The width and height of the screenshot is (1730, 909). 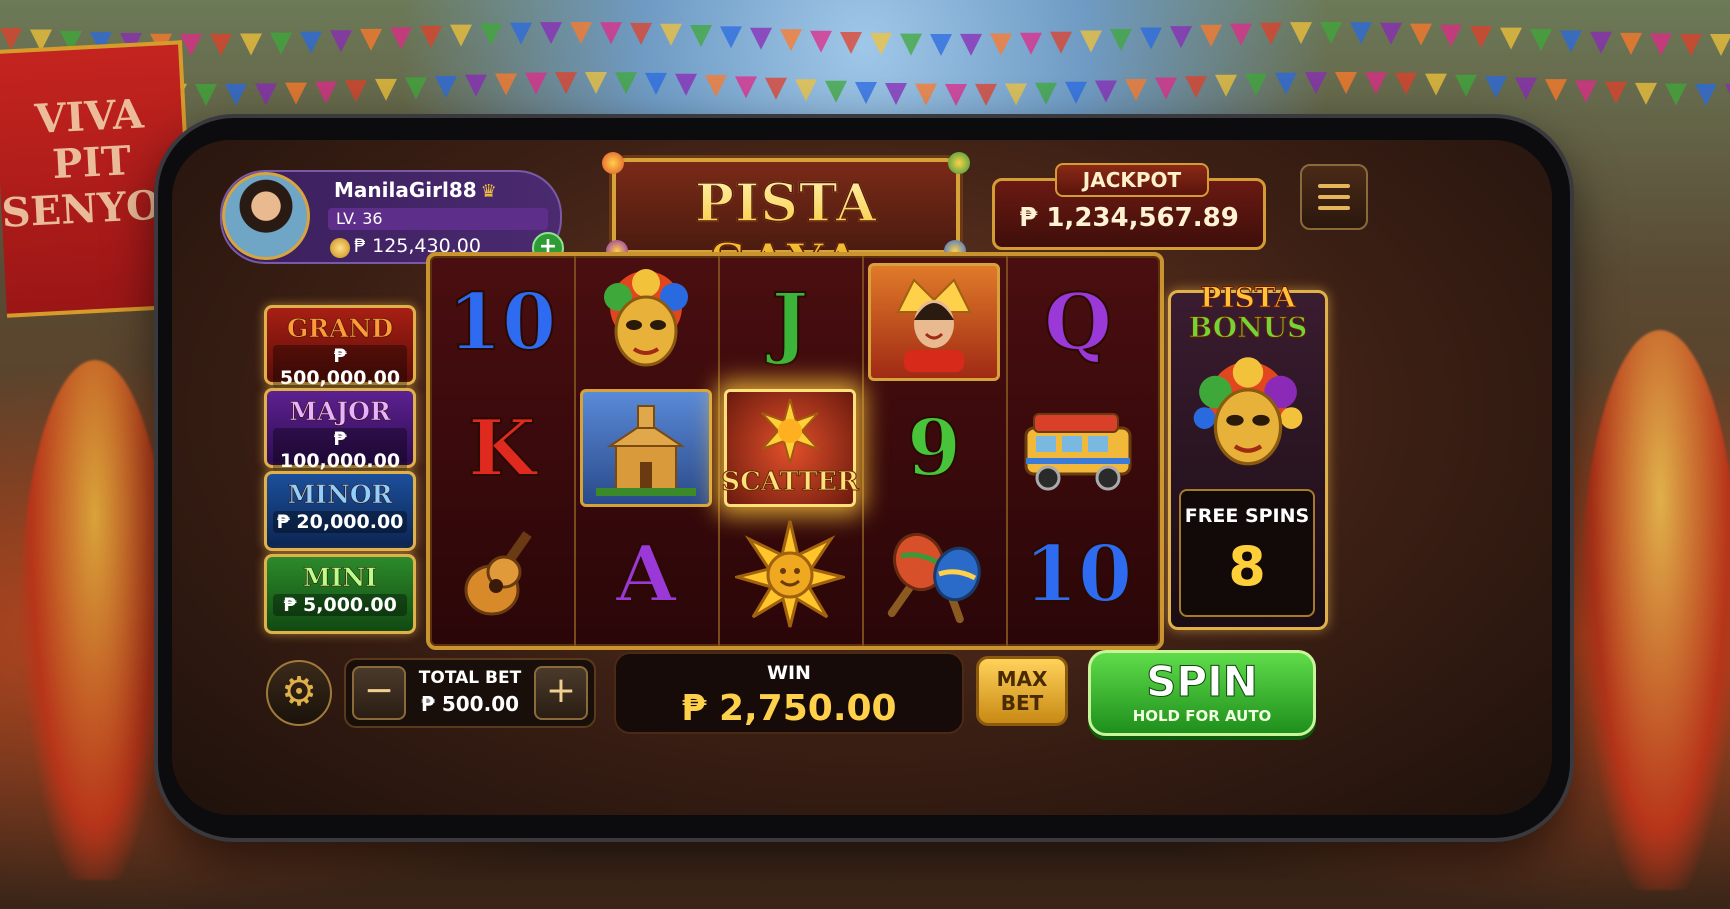 What do you see at coordinates (488, 191) in the screenshot?
I see `crown-icon: ♛` at bounding box center [488, 191].